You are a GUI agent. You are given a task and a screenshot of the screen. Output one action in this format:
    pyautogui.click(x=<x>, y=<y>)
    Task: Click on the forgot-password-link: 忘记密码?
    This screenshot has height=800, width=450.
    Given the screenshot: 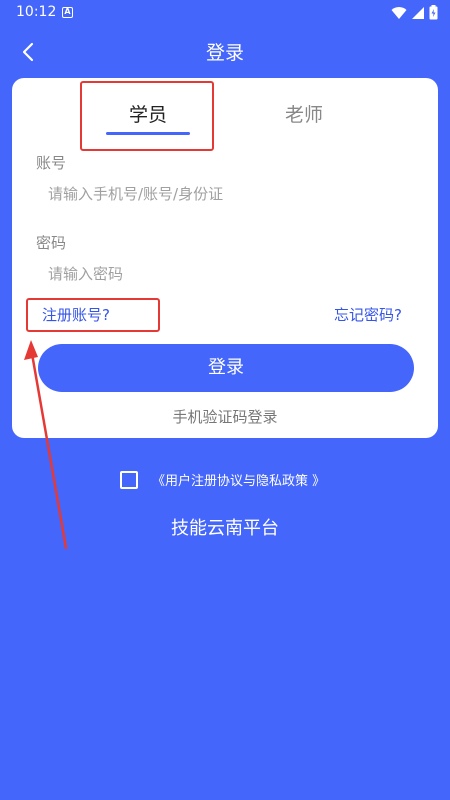 What is the action you would take?
    pyautogui.click(x=368, y=314)
    